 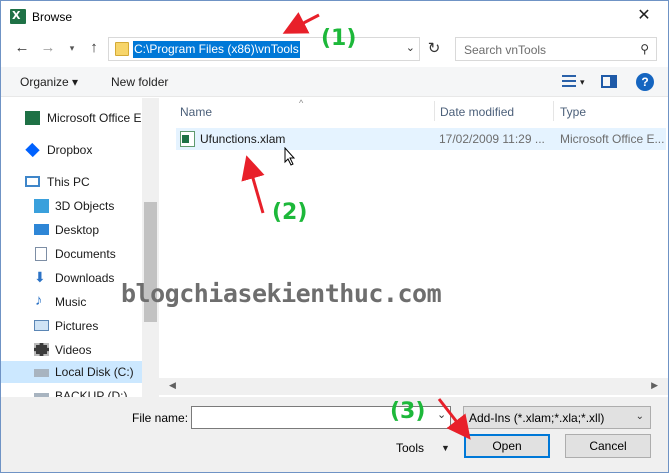 I want to click on pictures-icon, so click(x=41, y=325).